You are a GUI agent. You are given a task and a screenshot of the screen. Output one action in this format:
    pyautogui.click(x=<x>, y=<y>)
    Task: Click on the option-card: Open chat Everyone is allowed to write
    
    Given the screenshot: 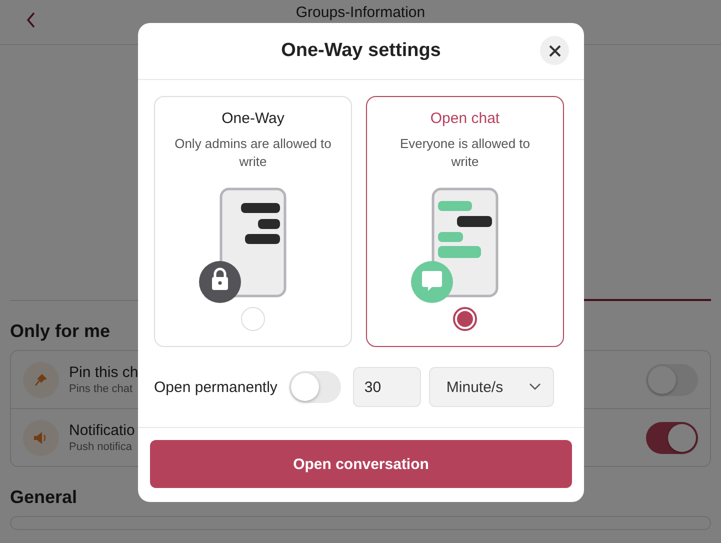 What is the action you would take?
    pyautogui.click(x=465, y=221)
    